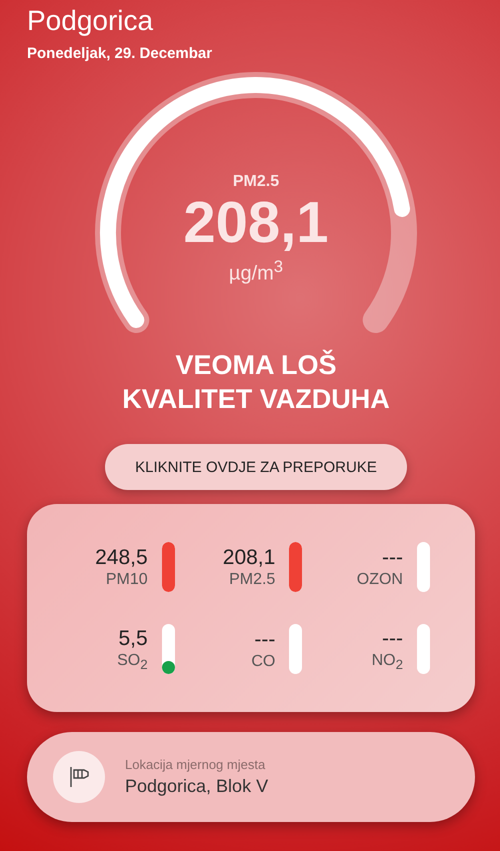 The width and height of the screenshot is (500, 851). I want to click on pollutant-name: SO$_{2}$, so click(132, 662).